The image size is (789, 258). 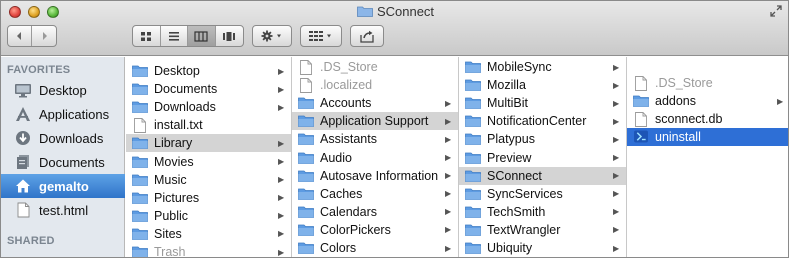 I want to click on view-switcher, so click(x=188, y=36).